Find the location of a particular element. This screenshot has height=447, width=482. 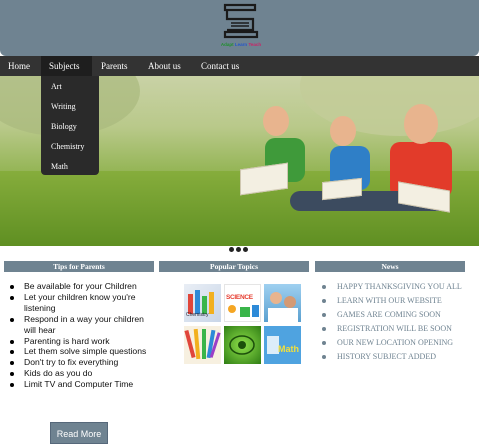

tip-item: Be available for your Children is located at coordinates (83, 286).